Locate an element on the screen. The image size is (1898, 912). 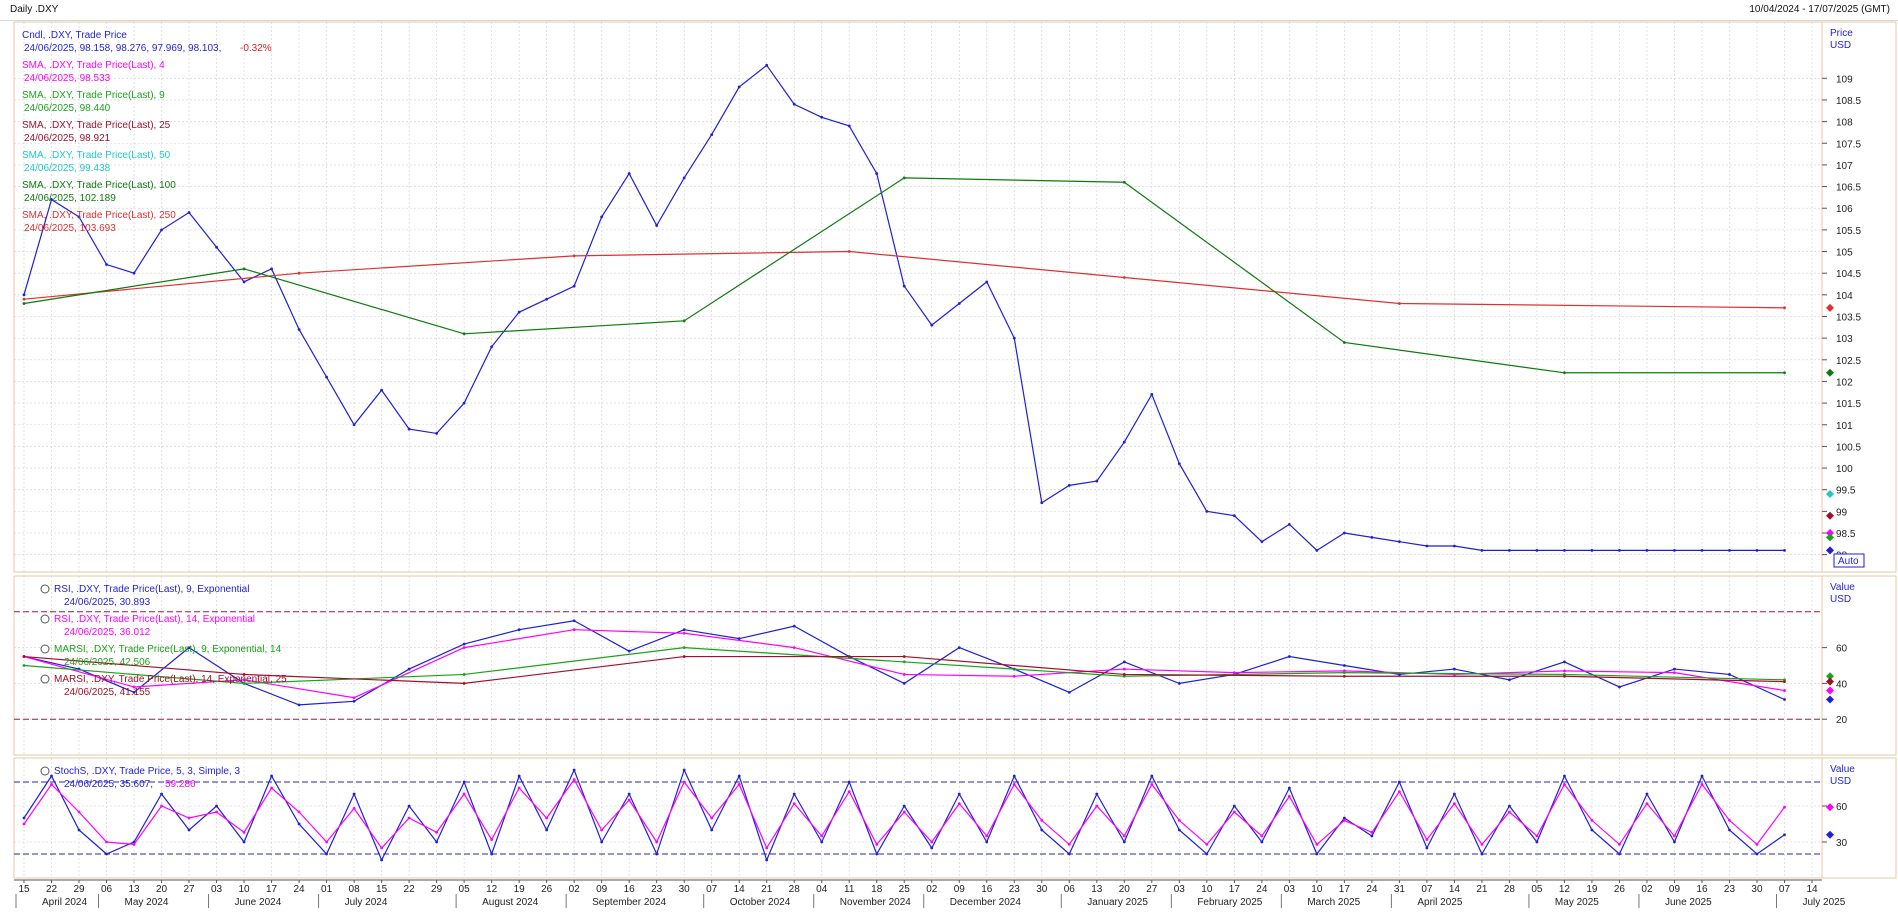
y-axis-title-1: Value is located at coordinates (1842, 587).